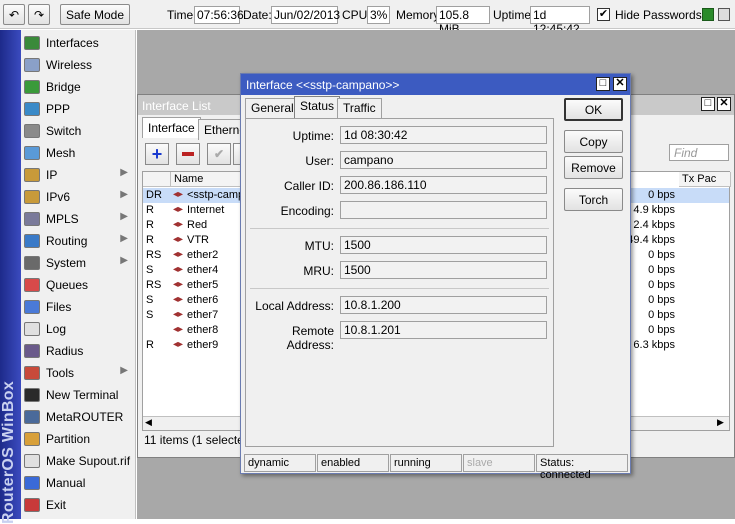 The width and height of the screenshot is (735, 524). I want to click on cpu-value: 3%, so click(378, 15).